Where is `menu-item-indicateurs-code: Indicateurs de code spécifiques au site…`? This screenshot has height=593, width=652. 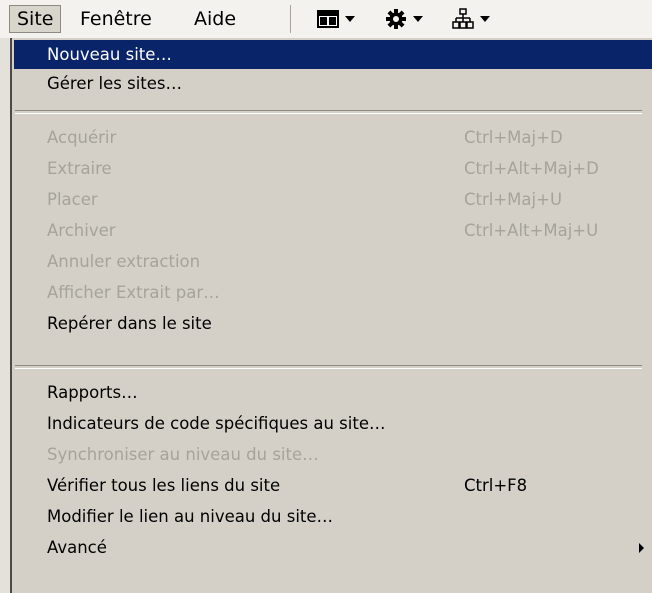
menu-item-indicateurs-code: Indicateurs de code spécifiques au site… is located at coordinates (333, 423).